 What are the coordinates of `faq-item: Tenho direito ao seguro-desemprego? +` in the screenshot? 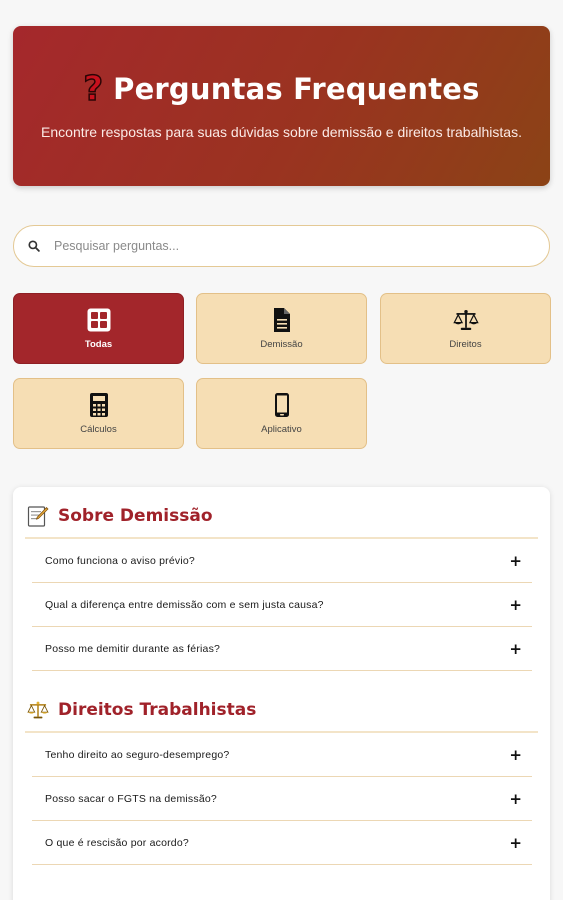 It's located at (282, 755).